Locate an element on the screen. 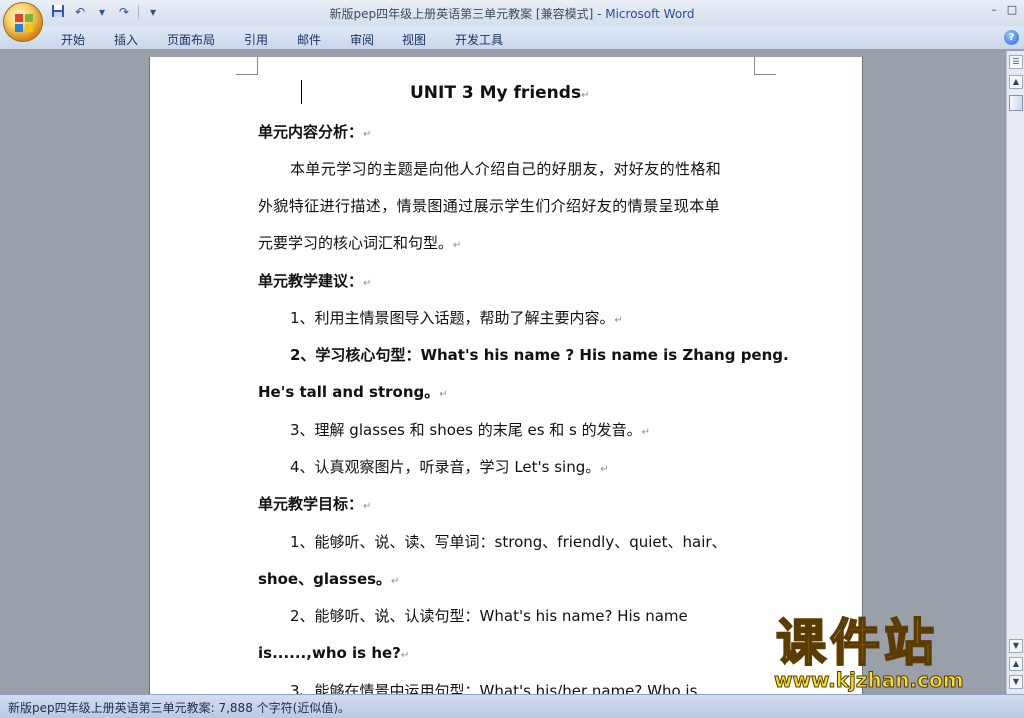 The width and height of the screenshot is (1024, 718). paragraph-line: is......,who is he?↵ is located at coordinates (333, 654).